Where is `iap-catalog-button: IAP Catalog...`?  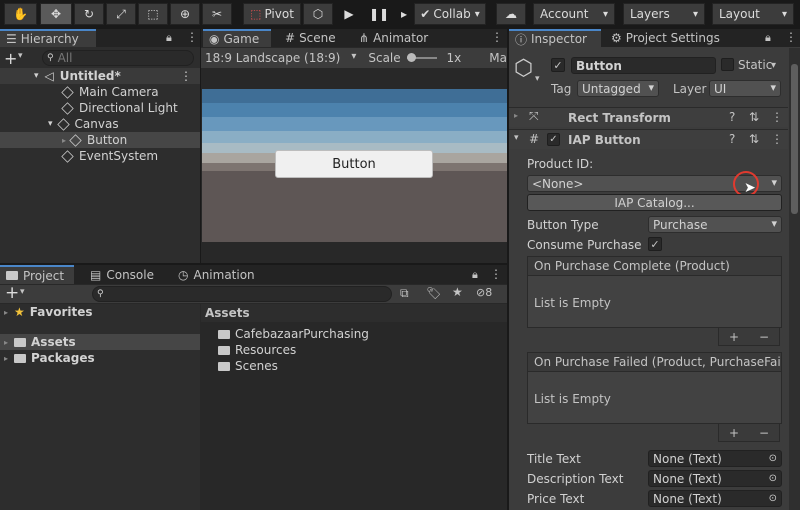
iap-catalog-button: IAP Catalog... is located at coordinates (654, 202).